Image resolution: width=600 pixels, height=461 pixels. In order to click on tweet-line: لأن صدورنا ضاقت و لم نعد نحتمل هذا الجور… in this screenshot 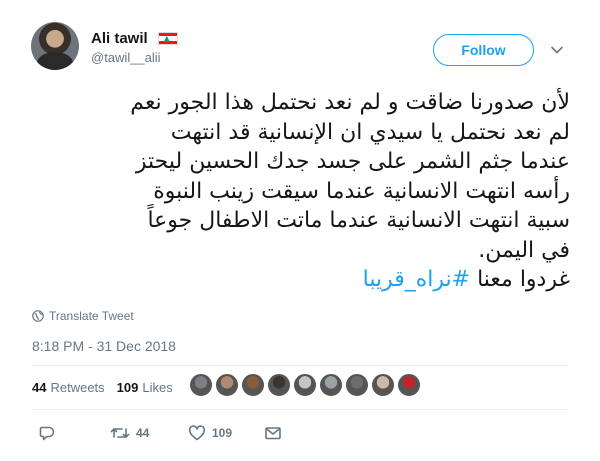, I will do `click(350, 102)`.